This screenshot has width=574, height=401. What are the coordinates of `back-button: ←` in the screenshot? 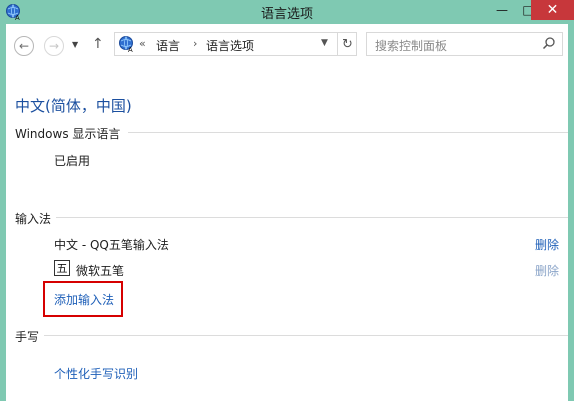 It's located at (24, 46).